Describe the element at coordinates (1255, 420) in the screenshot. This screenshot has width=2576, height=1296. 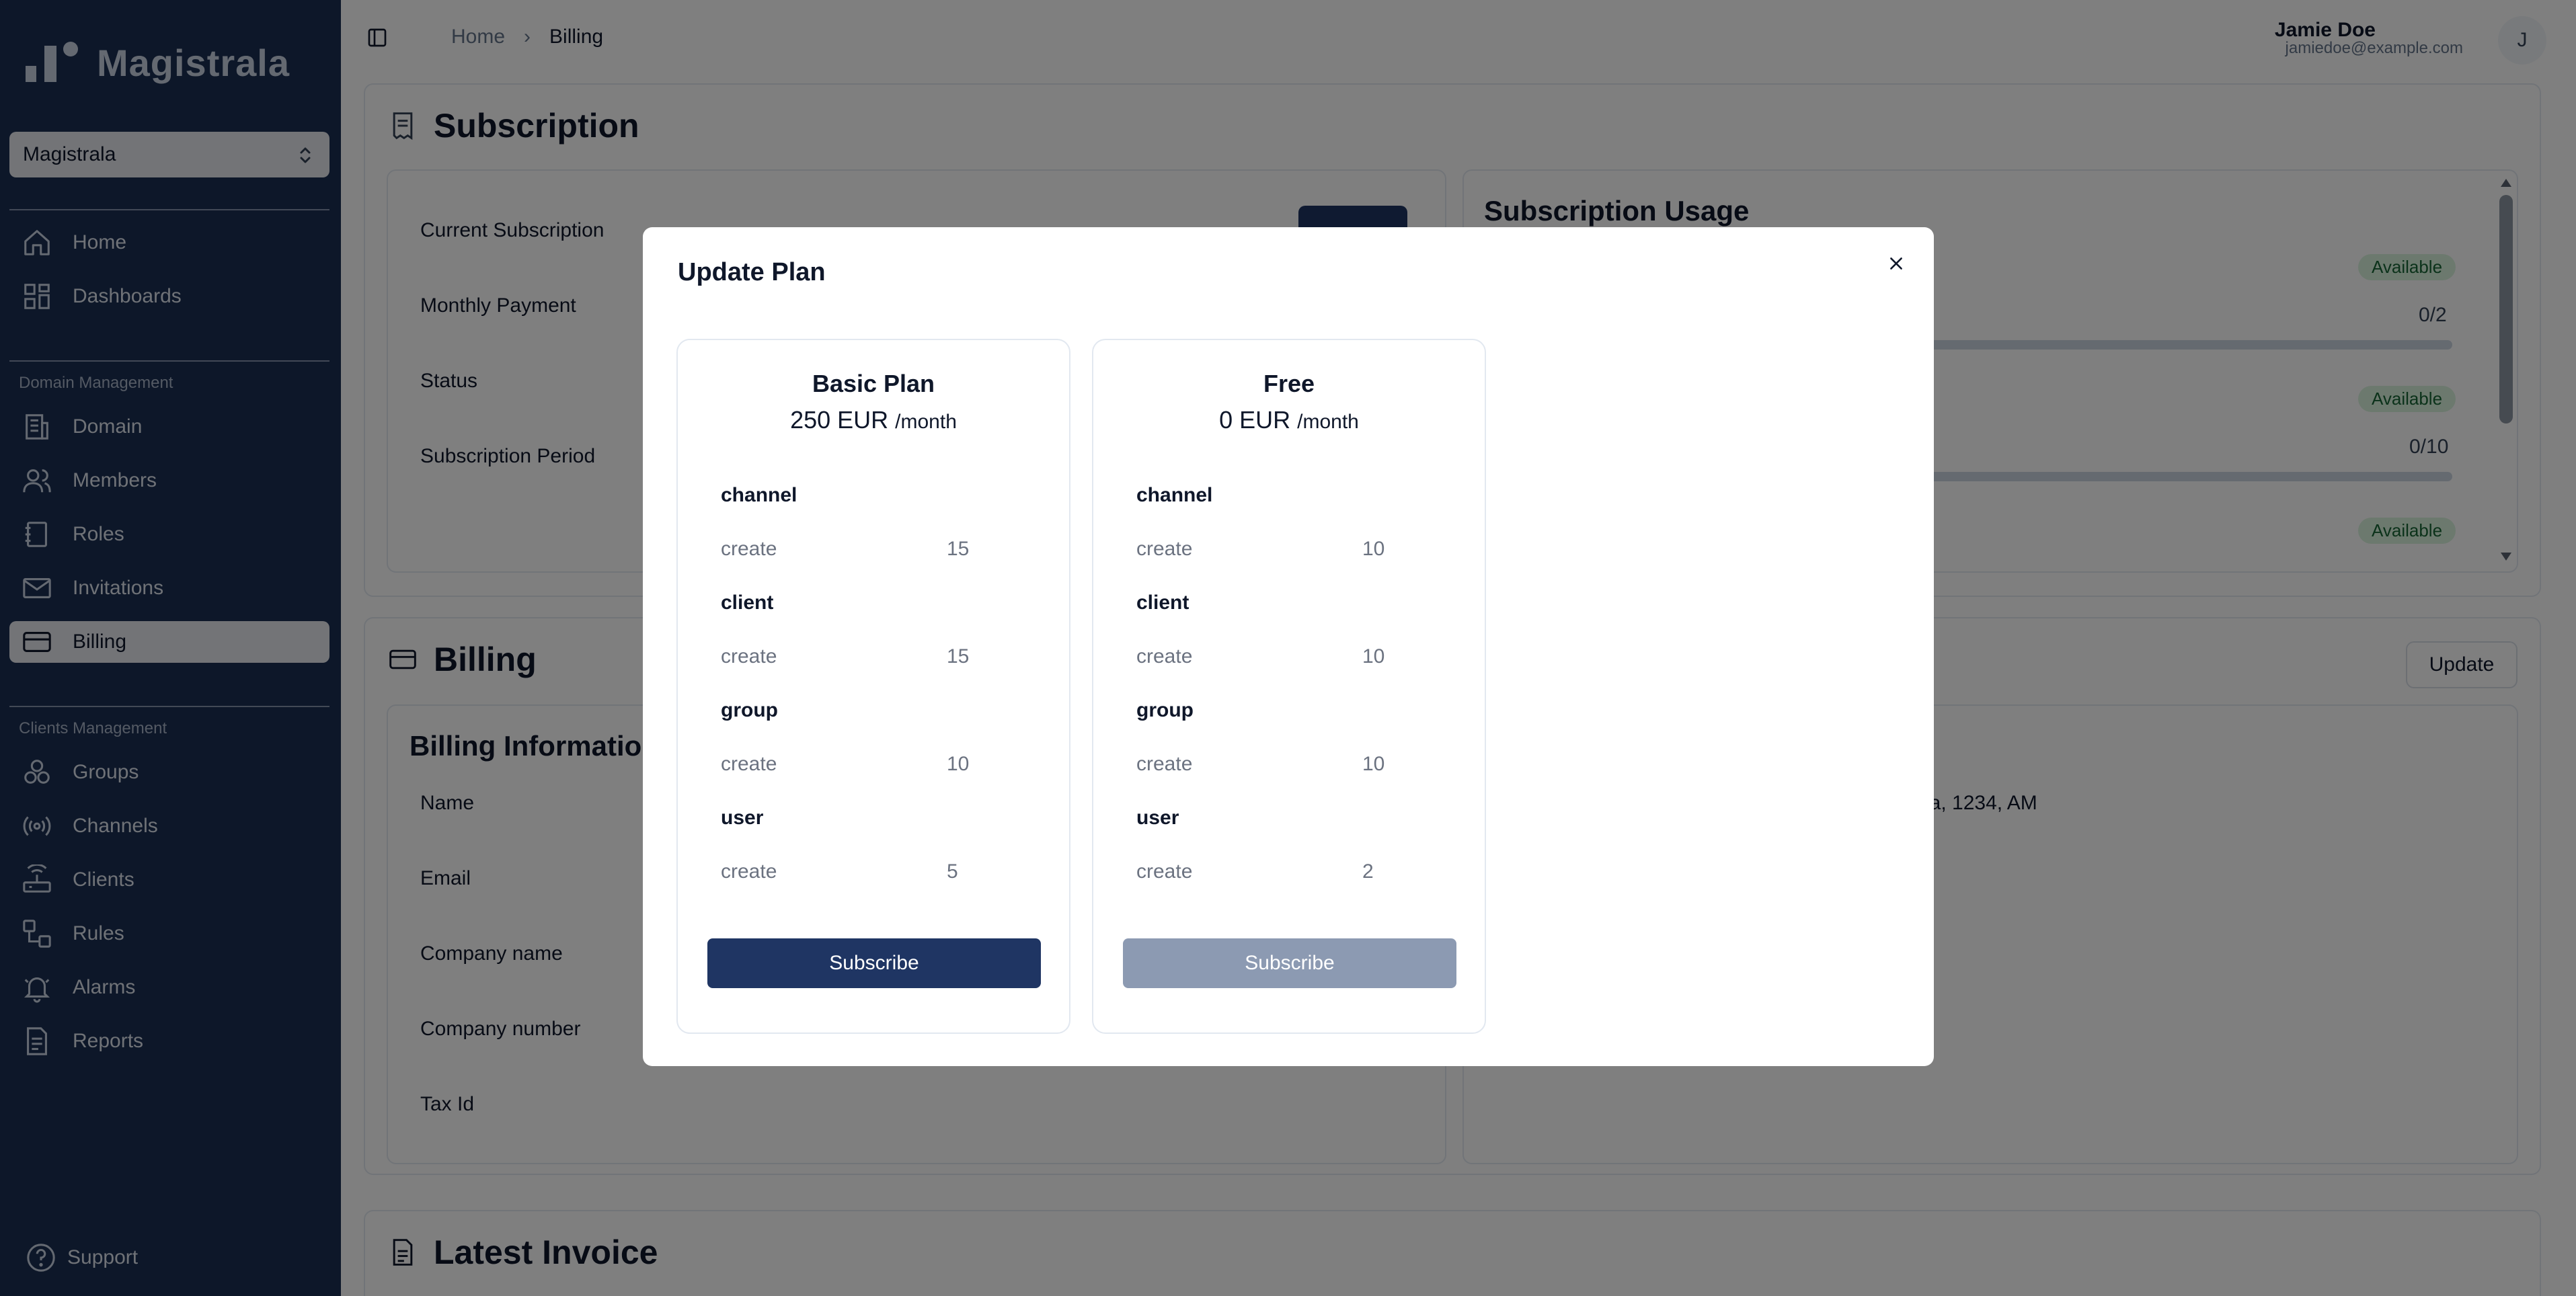
I see `plan-price-amount: 0 EUR` at that location.